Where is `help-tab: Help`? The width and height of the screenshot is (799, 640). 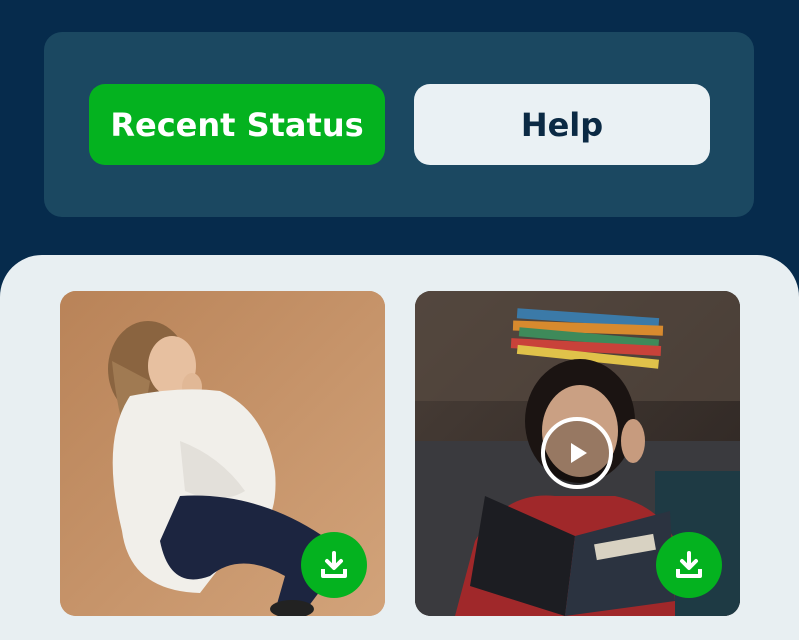 help-tab: Help is located at coordinates (562, 124).